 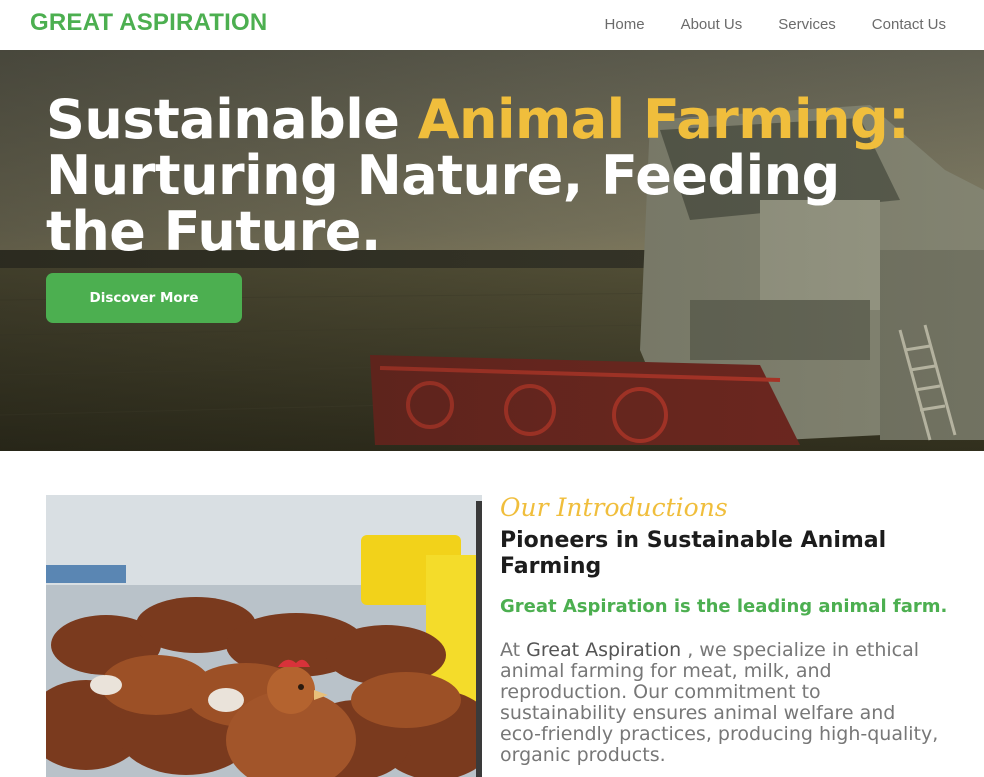 I want to click on body-prefix: At, so click(x=513, y=650).